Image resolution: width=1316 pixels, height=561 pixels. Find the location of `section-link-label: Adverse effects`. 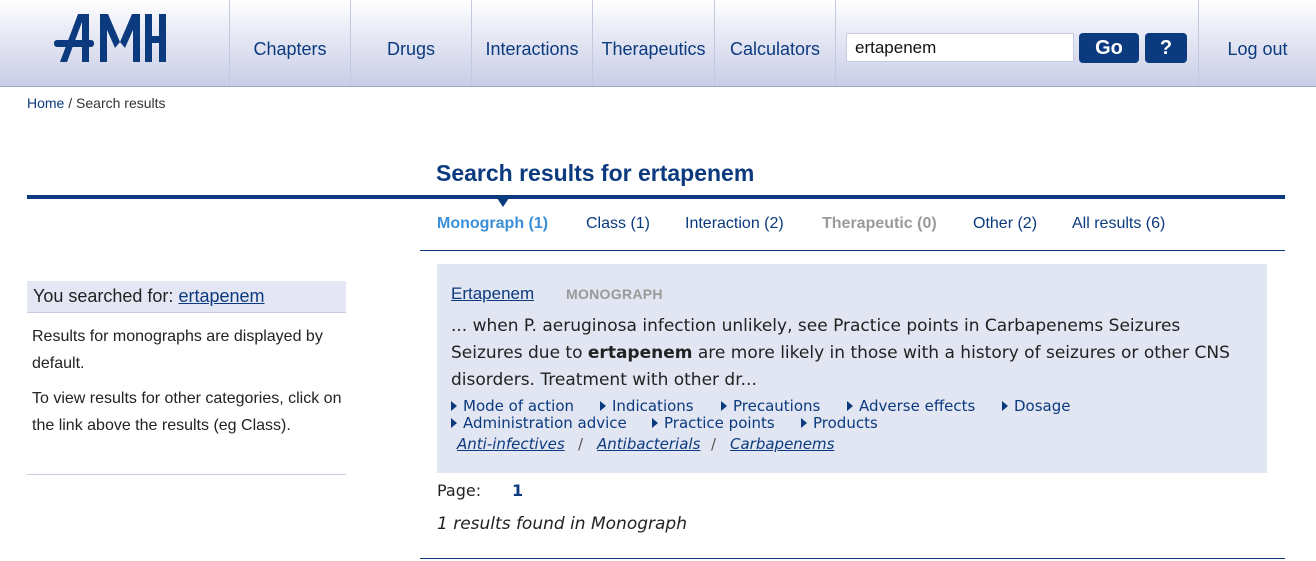

section-link-label: Adverse effects is located at coordinates (917, 406).